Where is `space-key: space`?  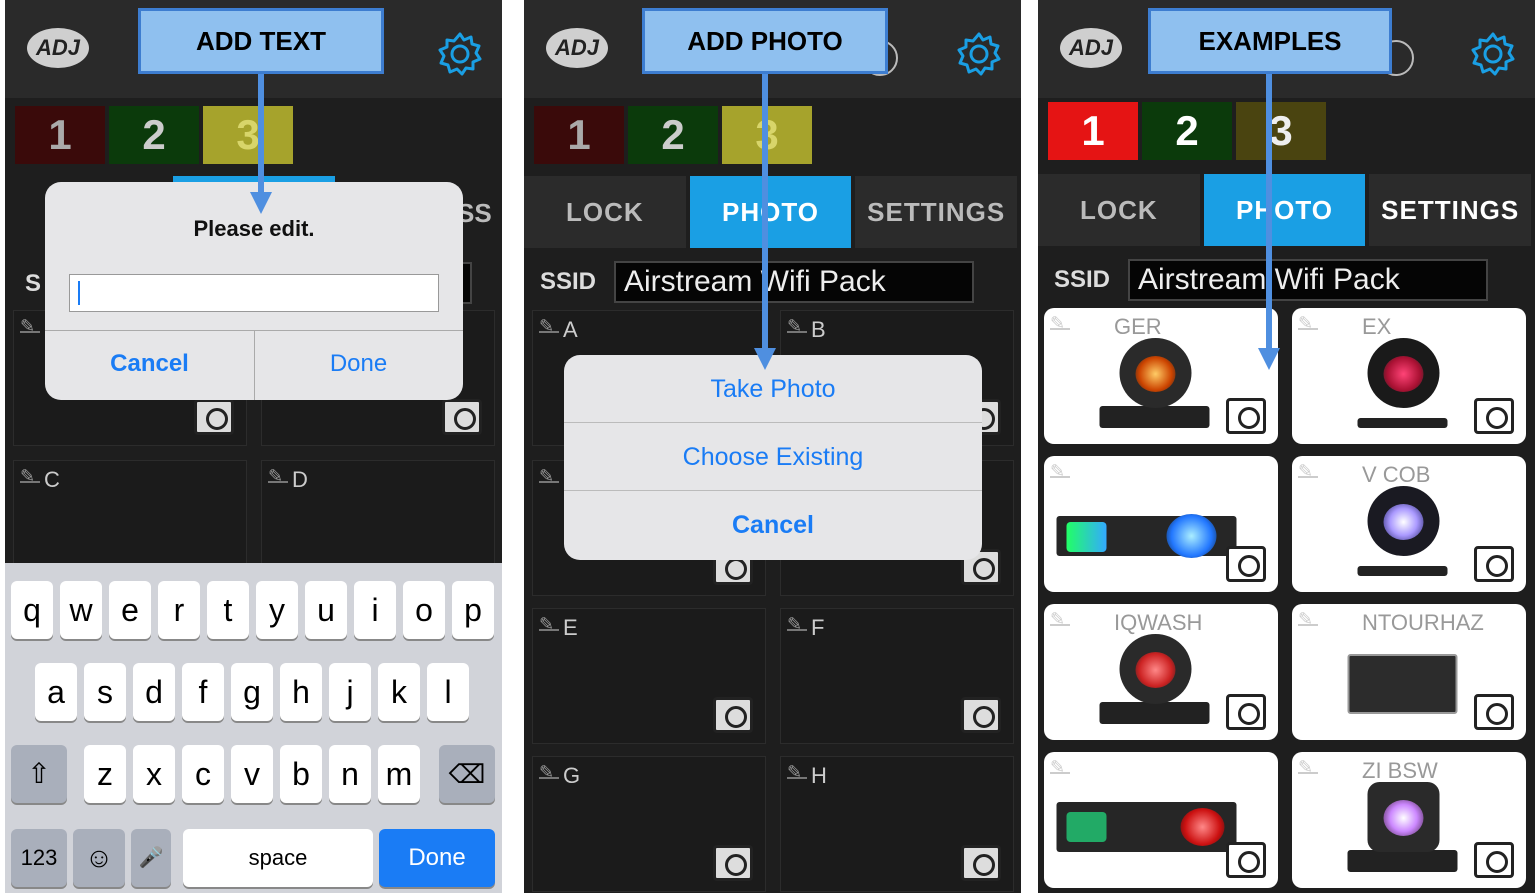
space-key: space is located at coordinates (278, 858).